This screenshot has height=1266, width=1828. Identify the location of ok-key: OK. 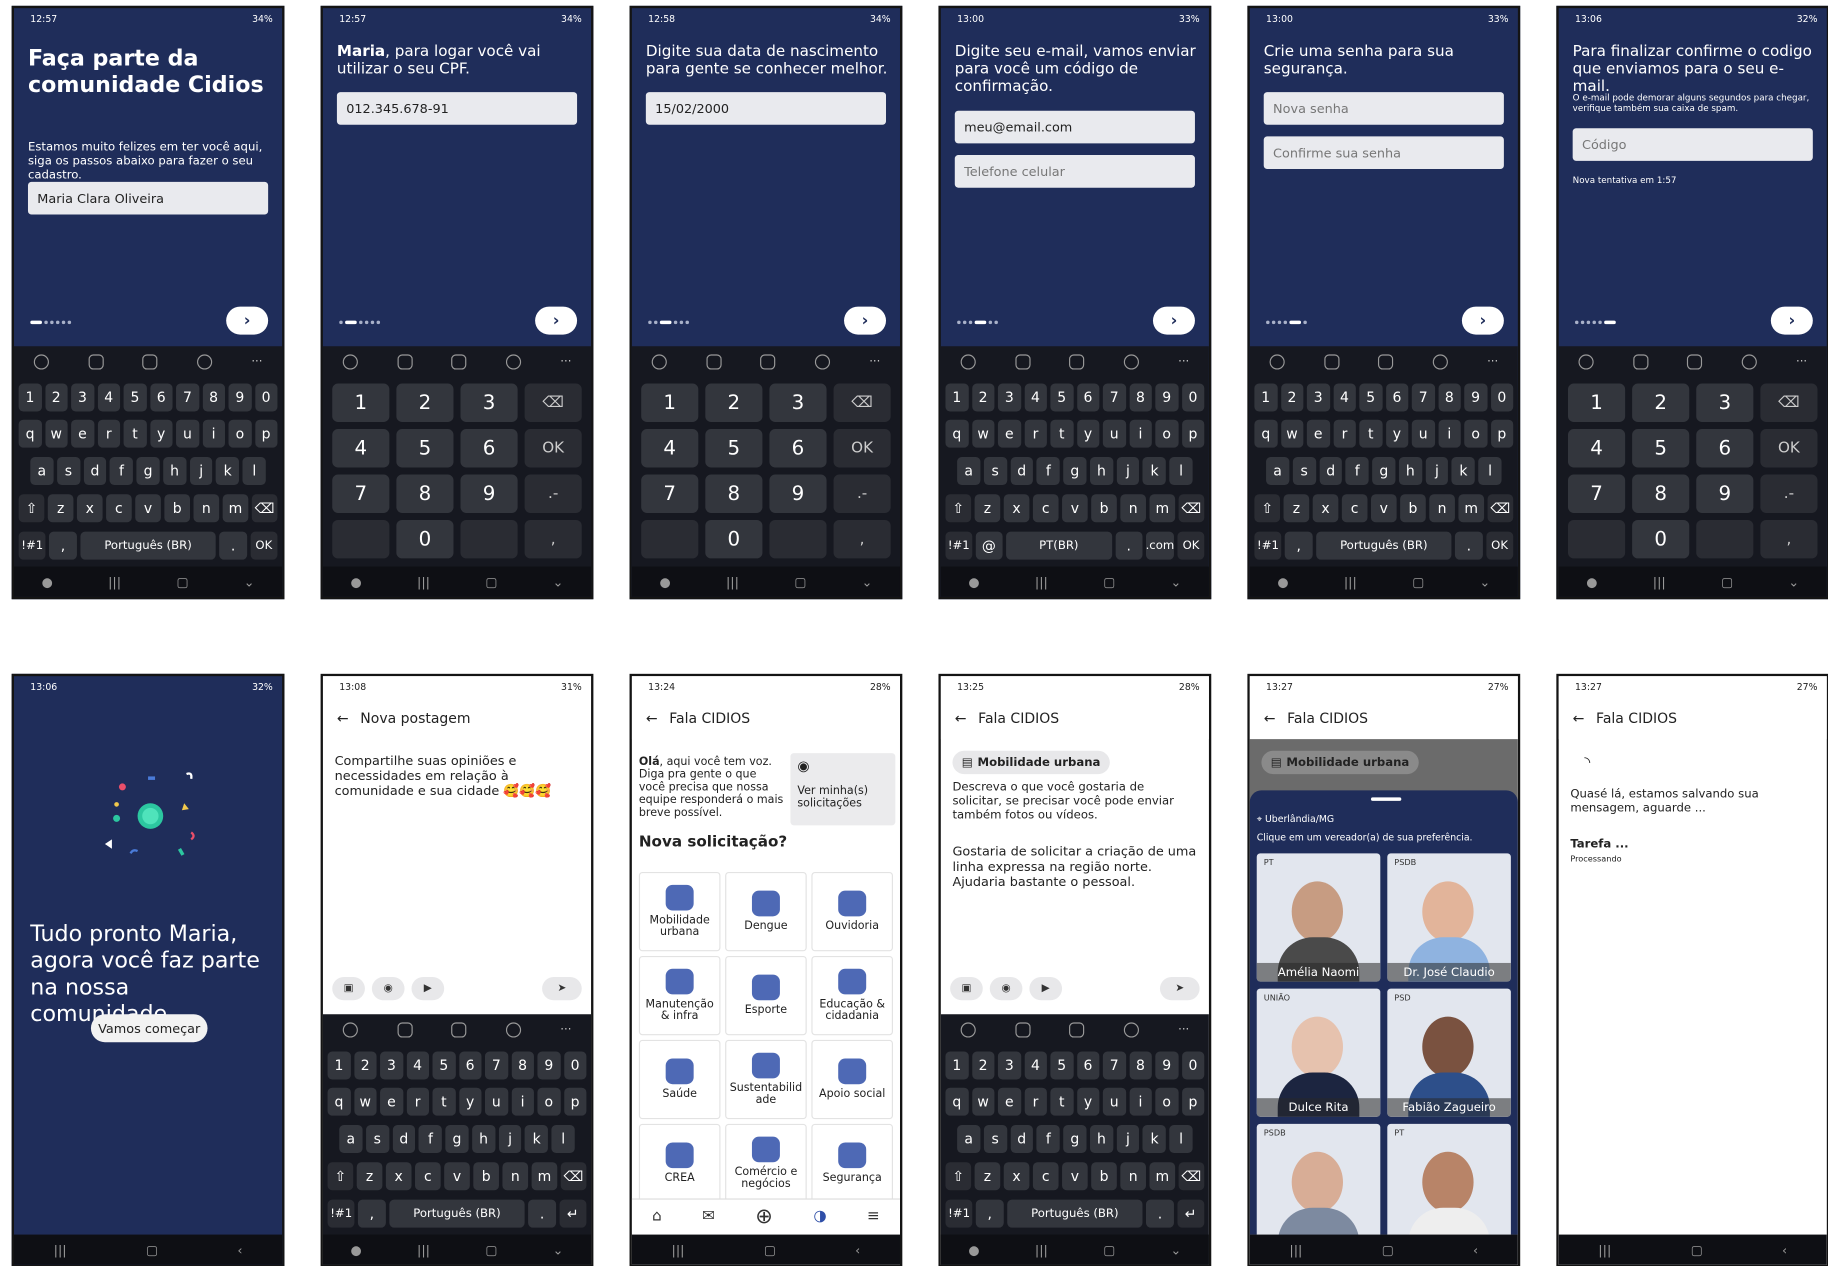
(553, 448).